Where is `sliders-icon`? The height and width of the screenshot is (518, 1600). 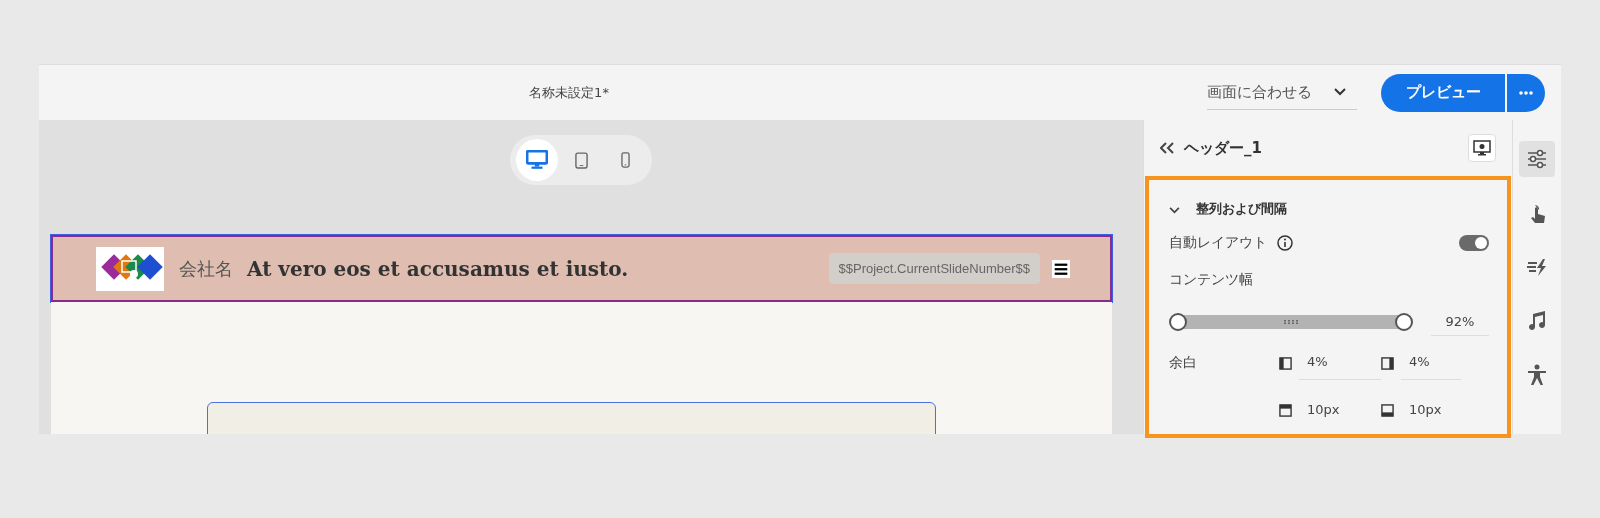 sliders-icon is located at coordinates (1537, 159).